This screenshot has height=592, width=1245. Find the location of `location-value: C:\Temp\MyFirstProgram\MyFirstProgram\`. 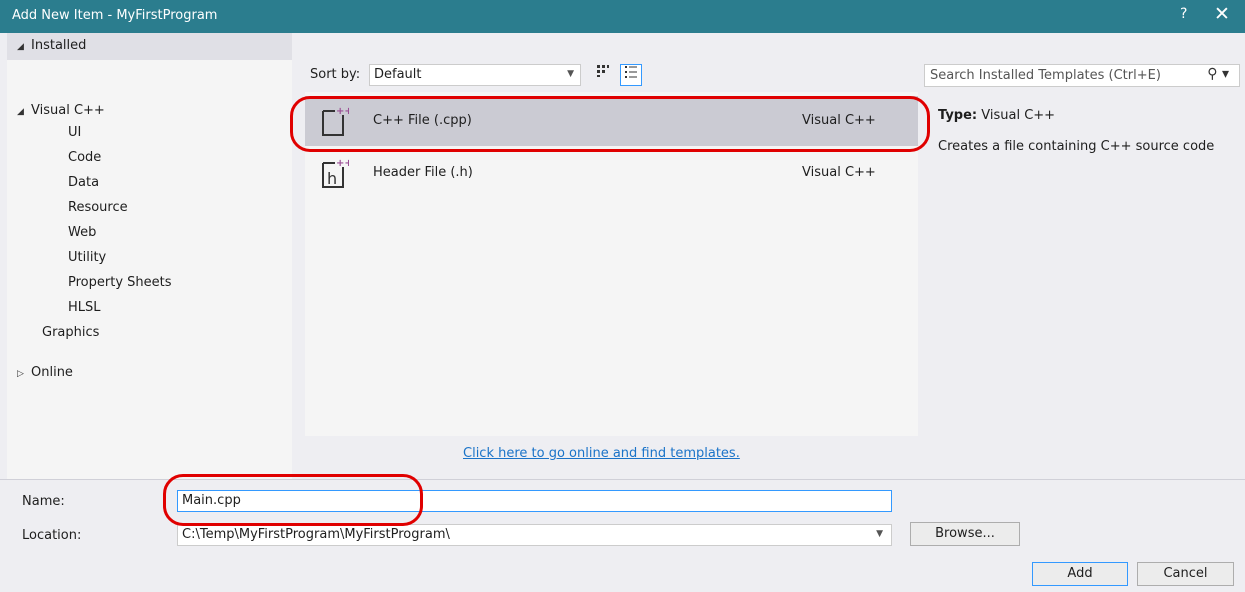

location-value: C:\Temp\MyFirstProgram\MyFirstProgram\ is located at coordinates (316, 534).